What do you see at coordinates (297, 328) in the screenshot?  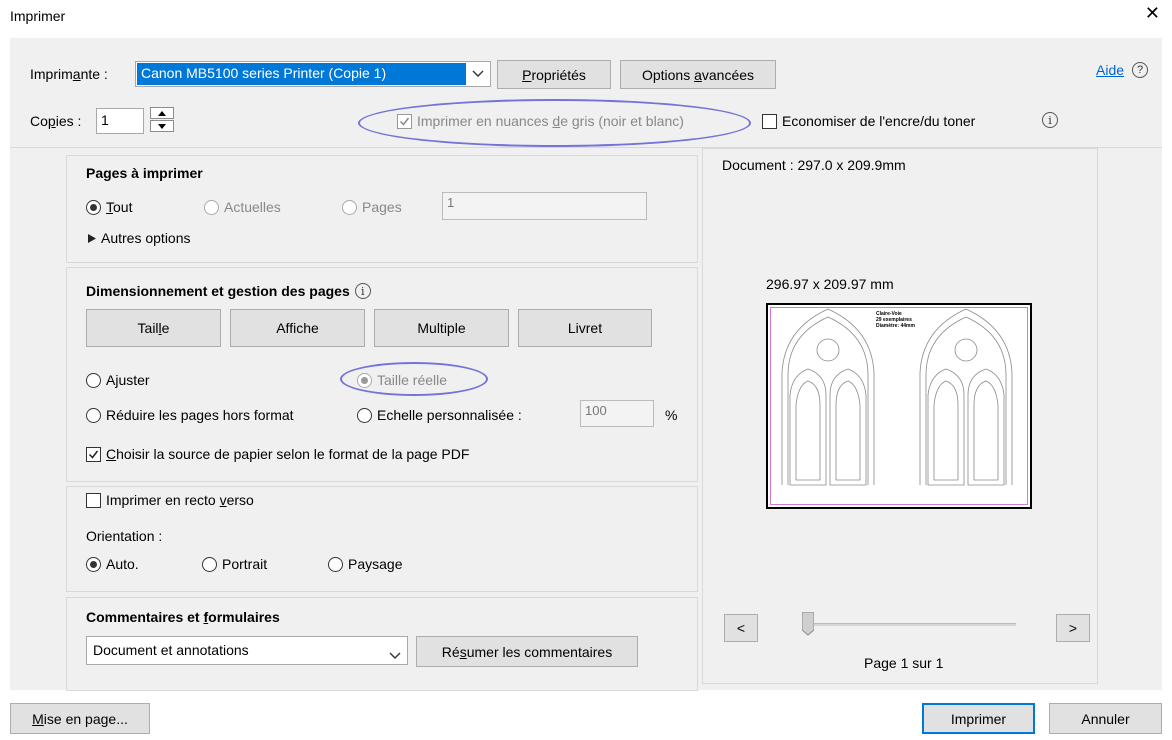 I see `poster-button: Affiche` at bounding box center [297, 328].